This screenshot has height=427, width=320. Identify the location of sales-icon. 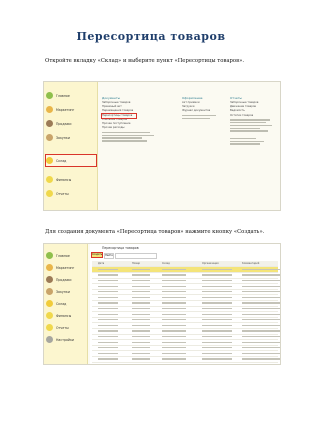
(49, 279).